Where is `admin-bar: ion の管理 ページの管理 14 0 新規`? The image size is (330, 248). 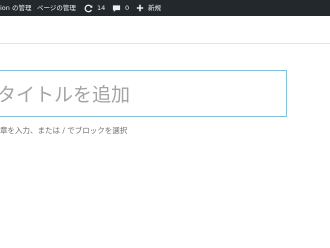 admin-bar: ion の管理 ページの管理 14 0 新規 is located at coordinates (165, 8).